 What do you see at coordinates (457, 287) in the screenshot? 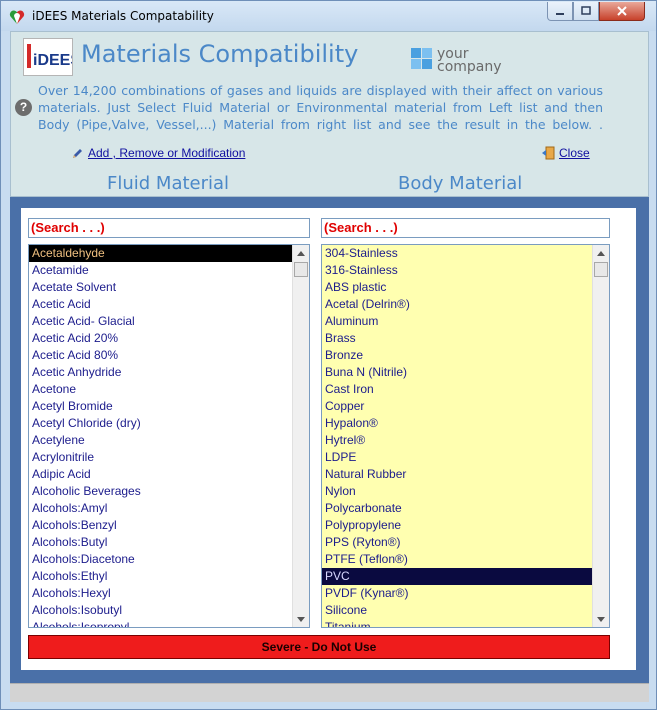
I see `body-list-item: ABS plastic` at bounding box center [457, 287].